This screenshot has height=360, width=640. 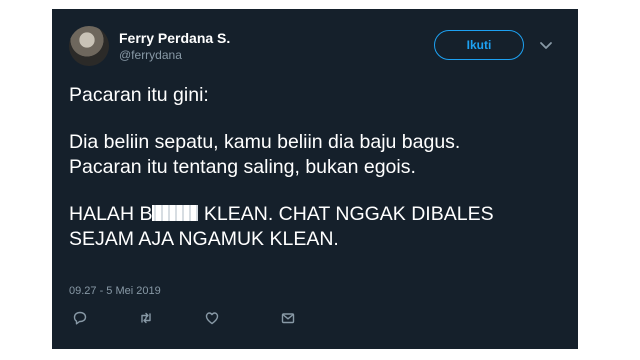 What do you see at coordinates (150, 55) in the screenshot?
I see `user-handle: @ferrydana` at bounding box center [150, 55].